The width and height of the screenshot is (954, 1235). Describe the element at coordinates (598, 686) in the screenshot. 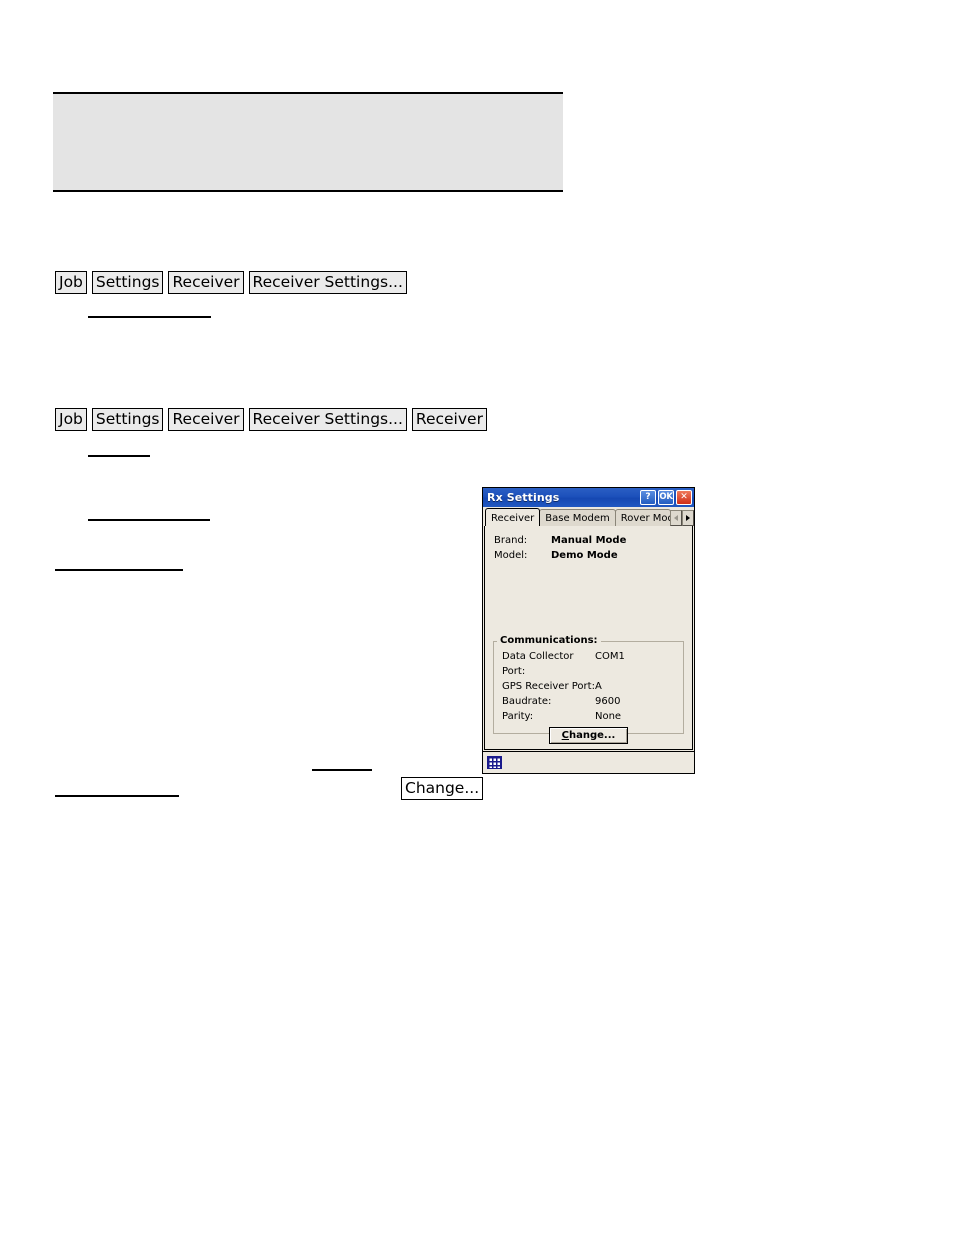

I see `gps-receiver-port-value: A` at that location.